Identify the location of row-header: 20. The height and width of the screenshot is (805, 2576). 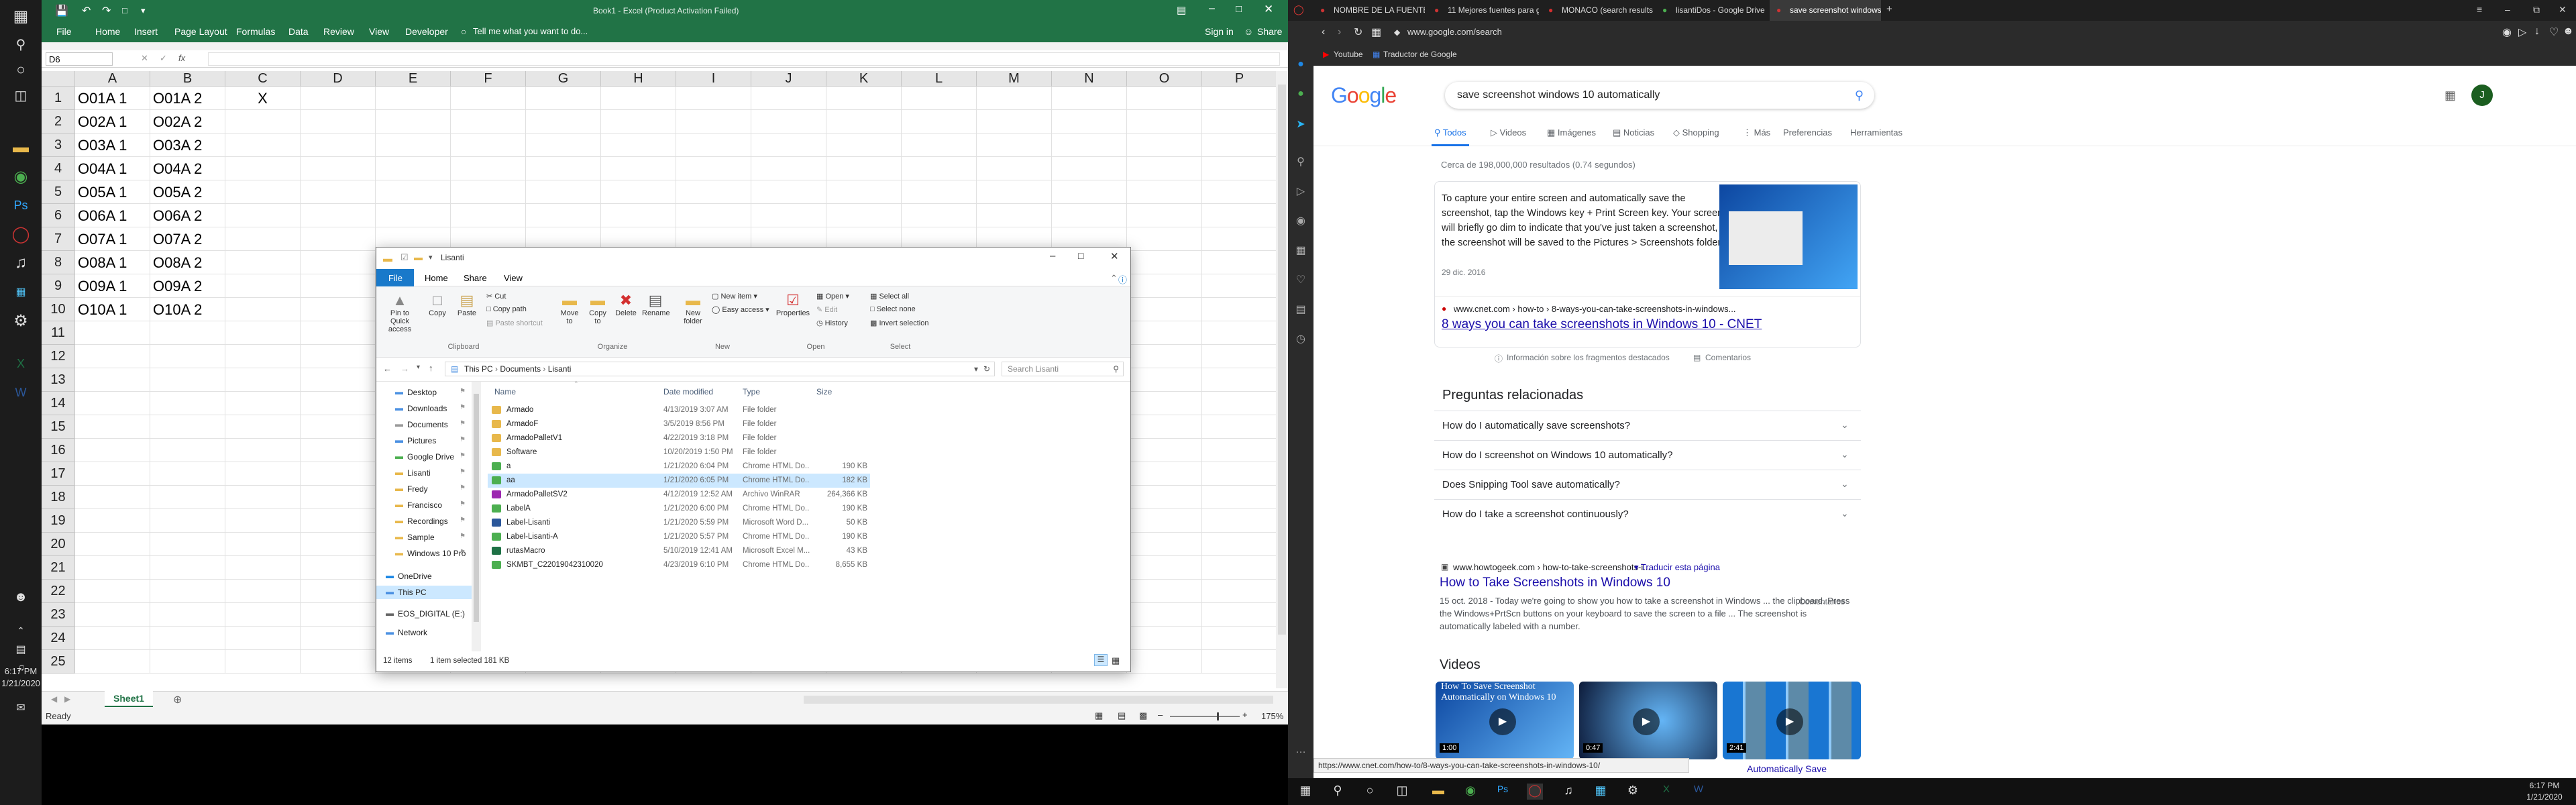
(58, 544).